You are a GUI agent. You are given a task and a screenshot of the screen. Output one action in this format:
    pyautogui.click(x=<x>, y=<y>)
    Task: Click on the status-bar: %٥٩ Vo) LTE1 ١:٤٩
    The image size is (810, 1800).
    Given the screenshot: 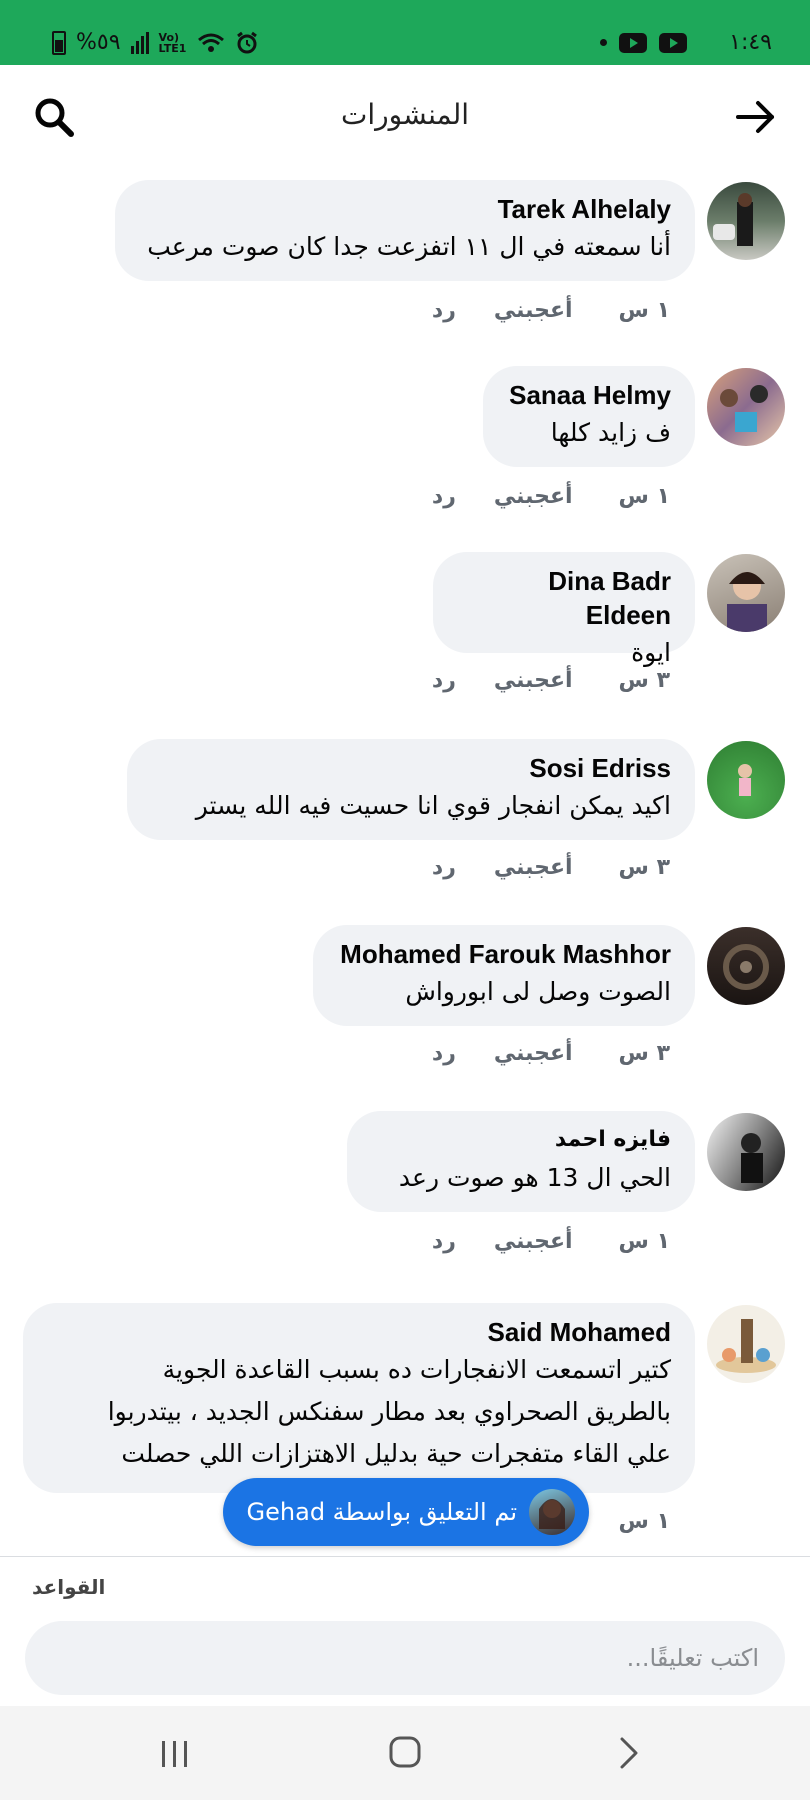 What is the action you would take?
    pyautogui.click(x=405, y=32)
    